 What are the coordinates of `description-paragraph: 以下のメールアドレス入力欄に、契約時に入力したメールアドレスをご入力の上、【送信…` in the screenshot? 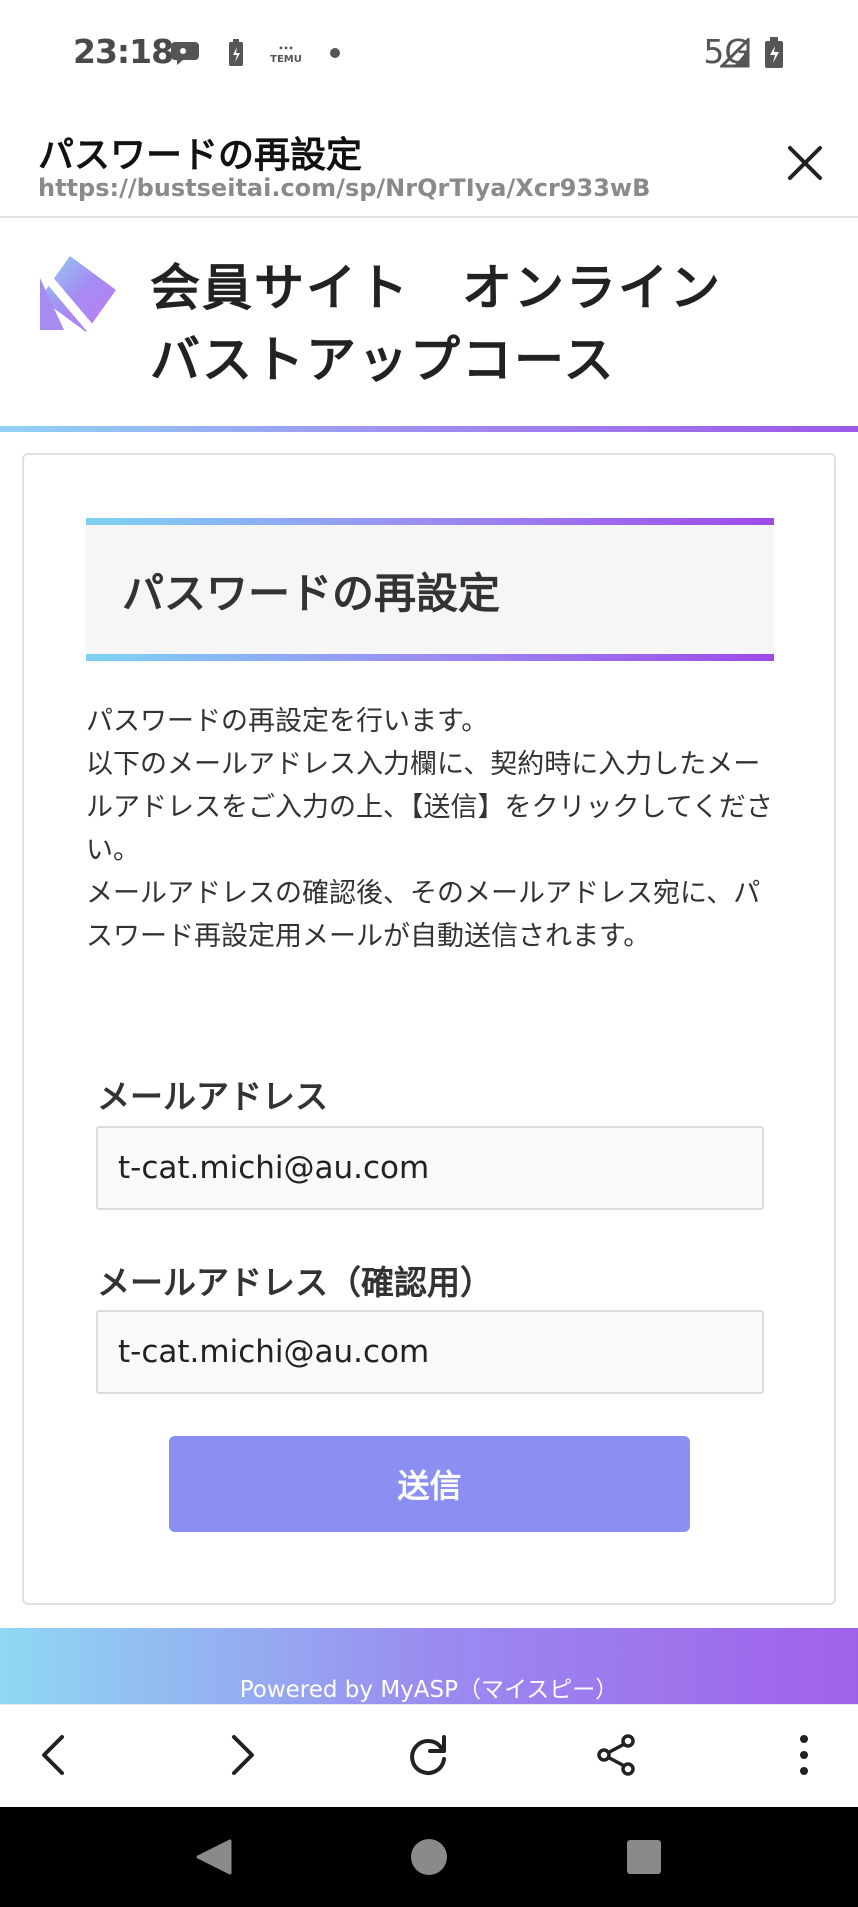 It's located at (429, 807).